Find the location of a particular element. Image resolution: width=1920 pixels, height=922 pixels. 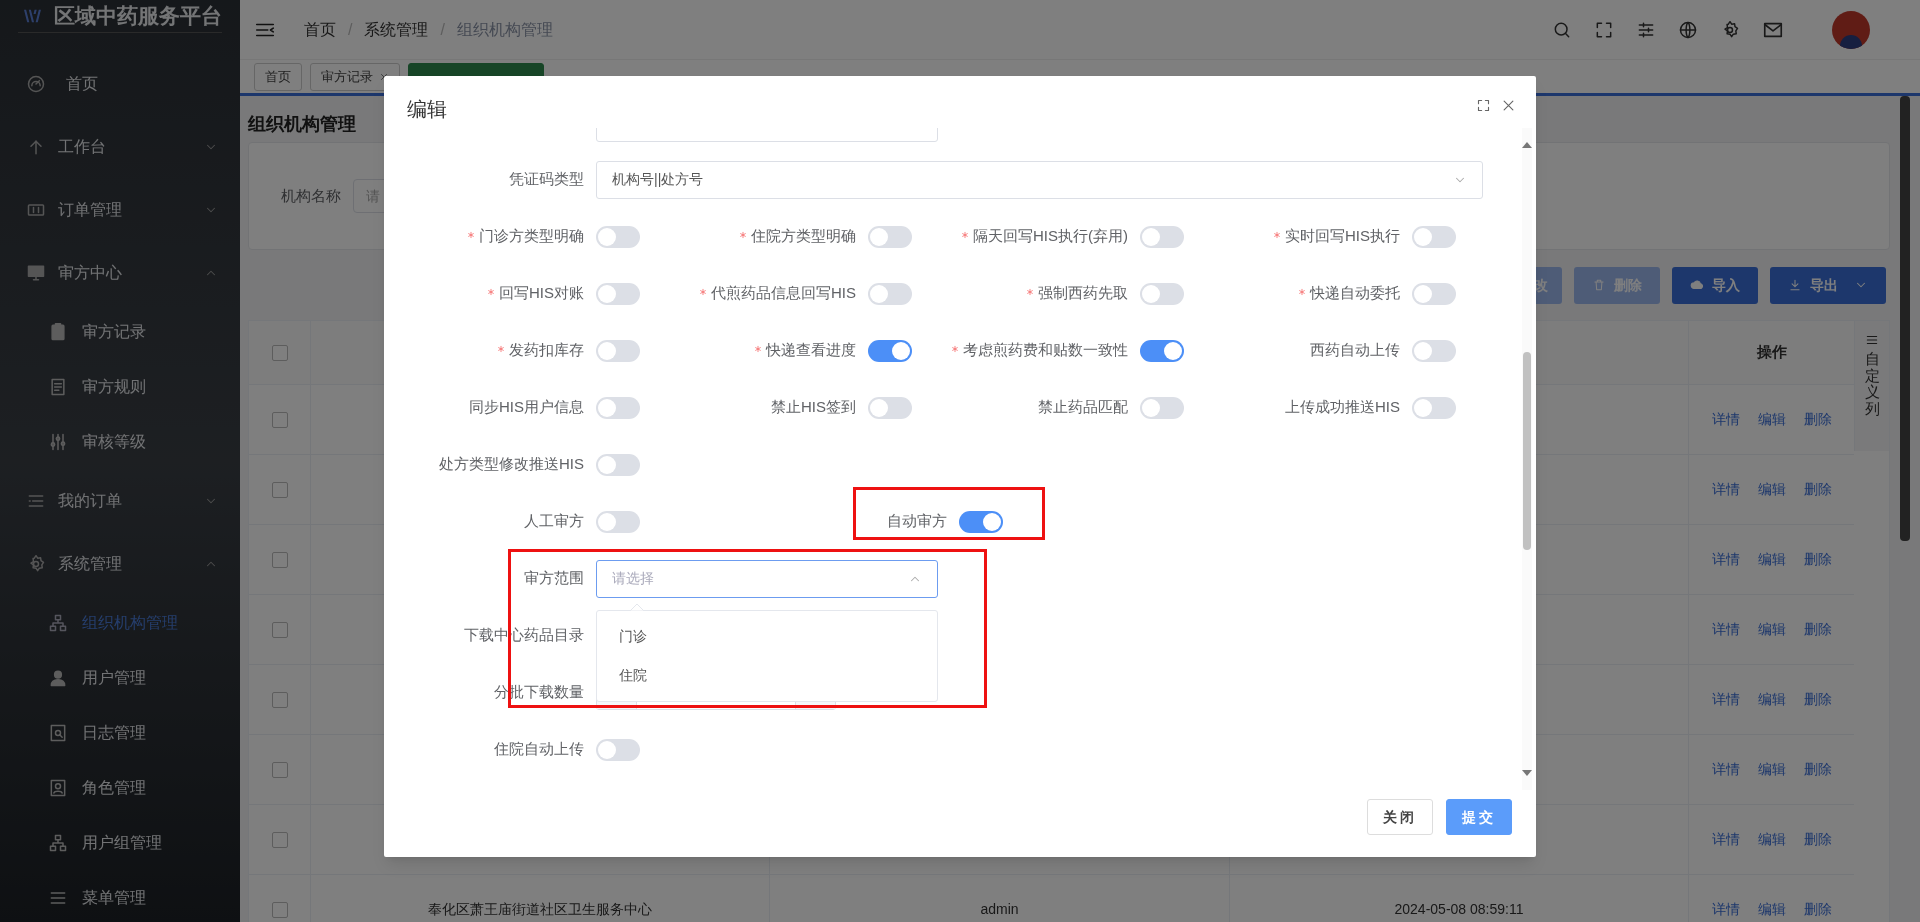

field-label: 西药自动上传 is located at coordinates (1355, 350).